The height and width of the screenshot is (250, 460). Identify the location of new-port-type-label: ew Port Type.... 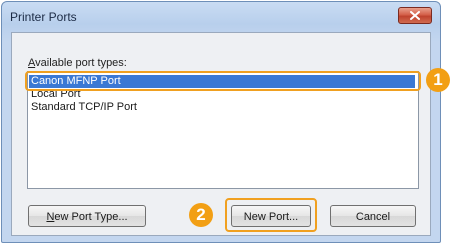
(91, 217).